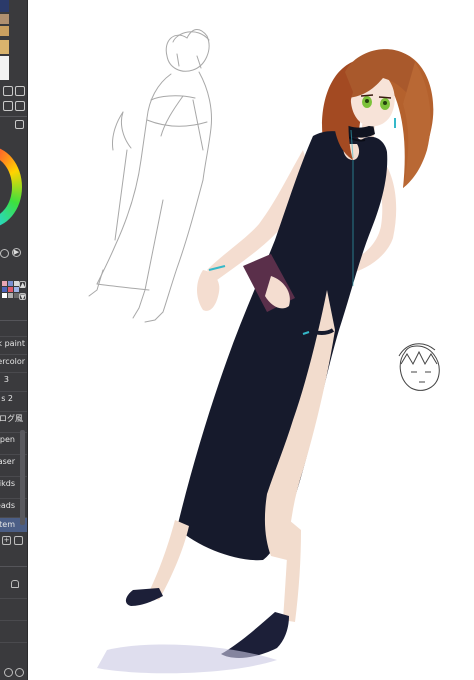 The height and width of the screenshot is (680, 474). I want to click on brush-density-value: s 2, so click(7, 398).